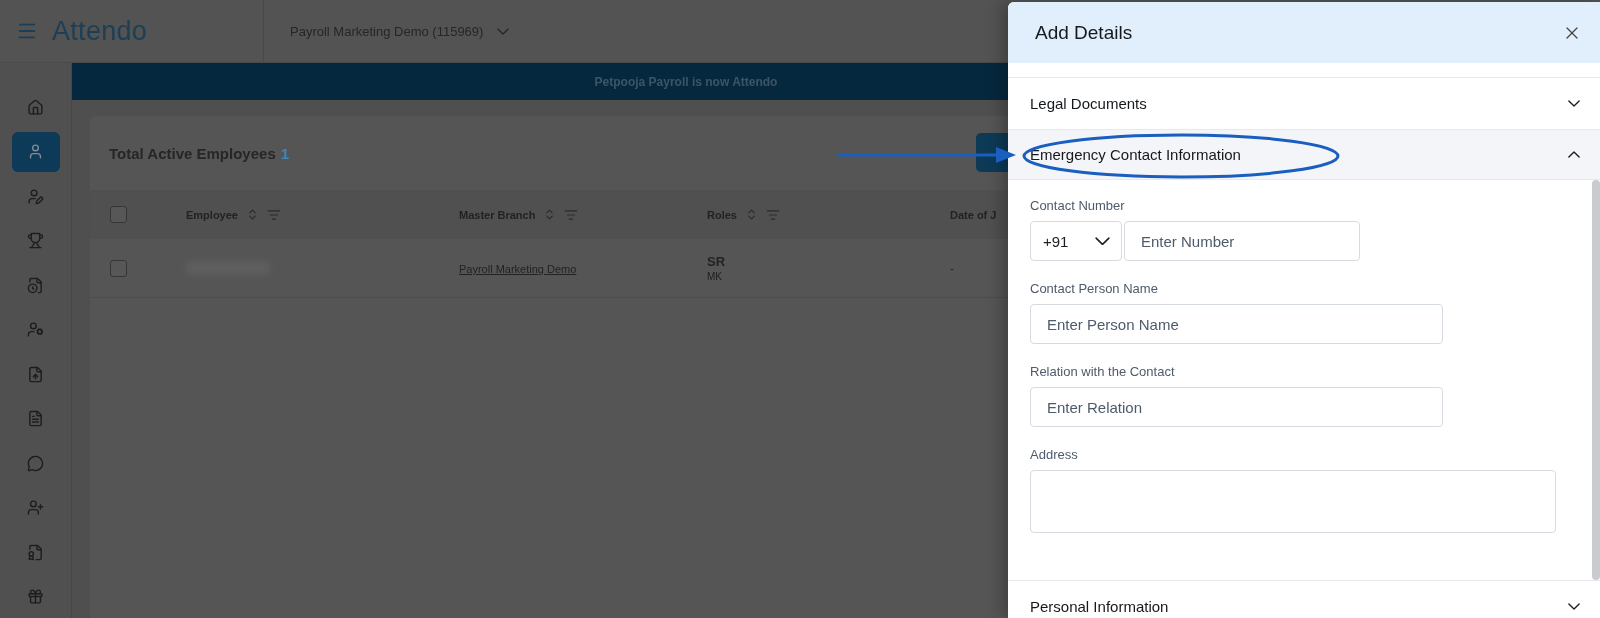 The height and width of the screenshot is (618, 1600). Describe the element at coordinates (1304, 599) in the screenshot. I see `accordion-header: Personal Information` at that location.